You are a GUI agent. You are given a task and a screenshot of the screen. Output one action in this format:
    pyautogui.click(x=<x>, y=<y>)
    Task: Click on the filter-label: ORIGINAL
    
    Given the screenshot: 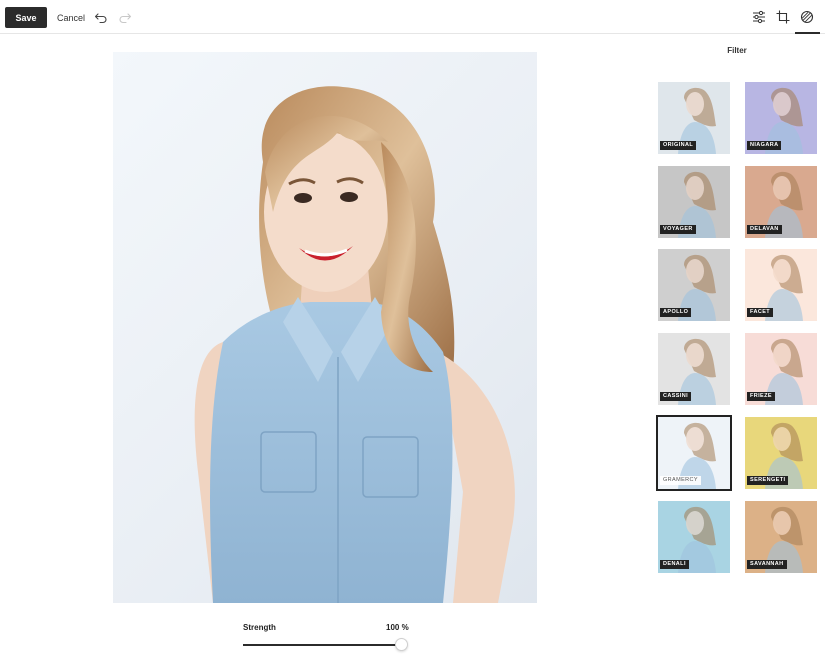 What is the action you would take?
    pyautogui.click(x=678, y=145)
    